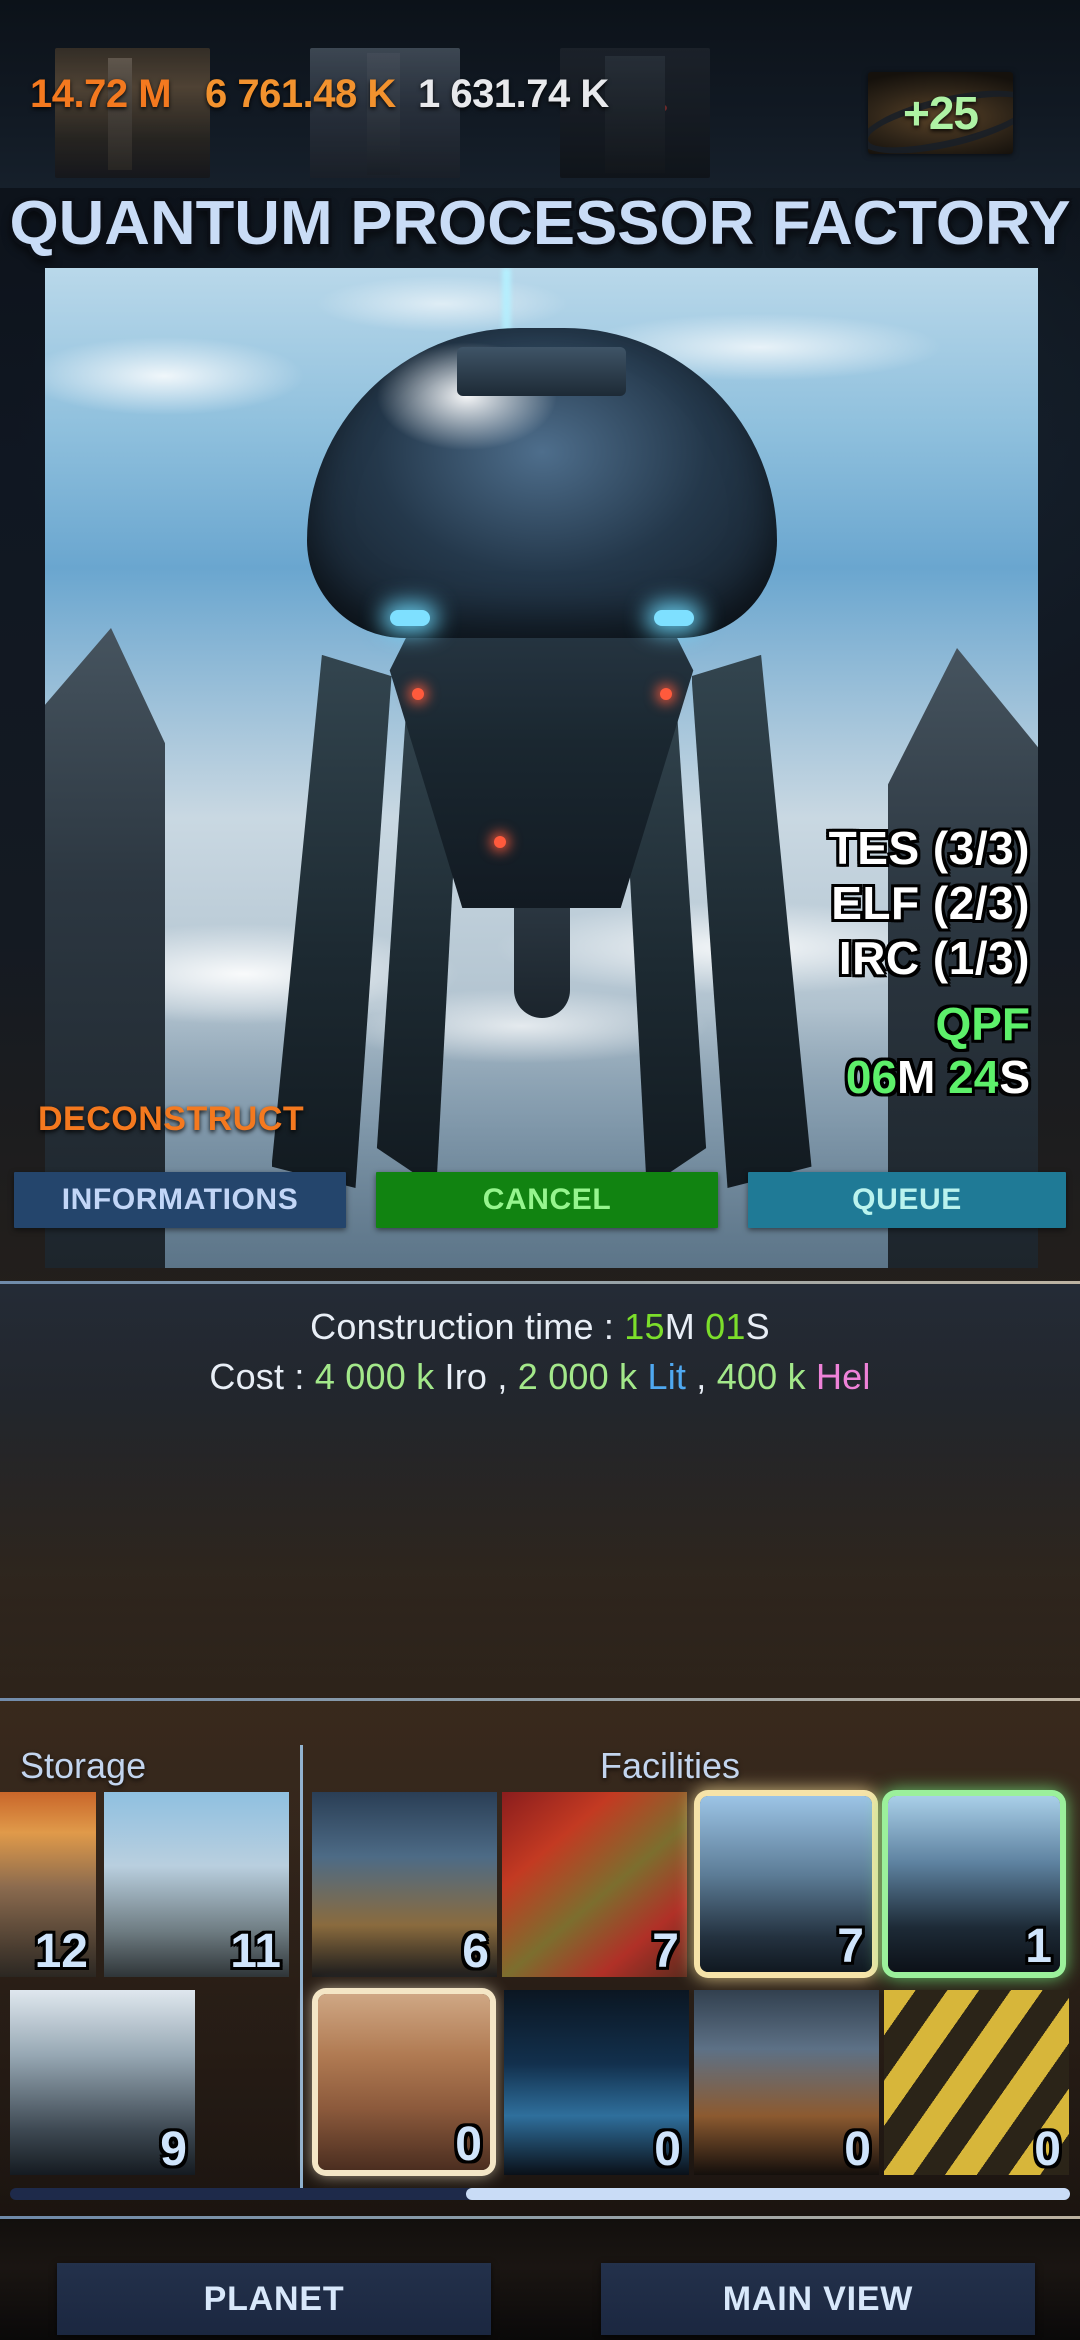  What do you see at coordinates (374, 1376) in the screenshot?
I see `cost-amount-iron: 4 000 k` at bounding box center [374, 1376].